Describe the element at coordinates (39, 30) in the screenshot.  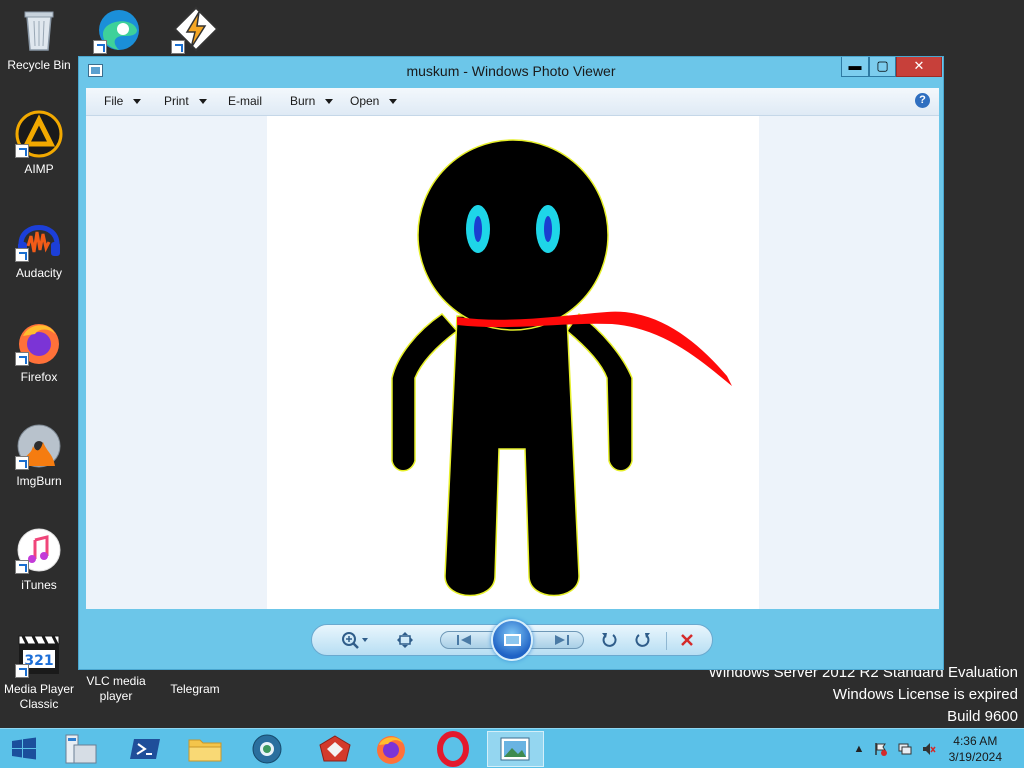
I see `recycle-bin-icon` at that location.